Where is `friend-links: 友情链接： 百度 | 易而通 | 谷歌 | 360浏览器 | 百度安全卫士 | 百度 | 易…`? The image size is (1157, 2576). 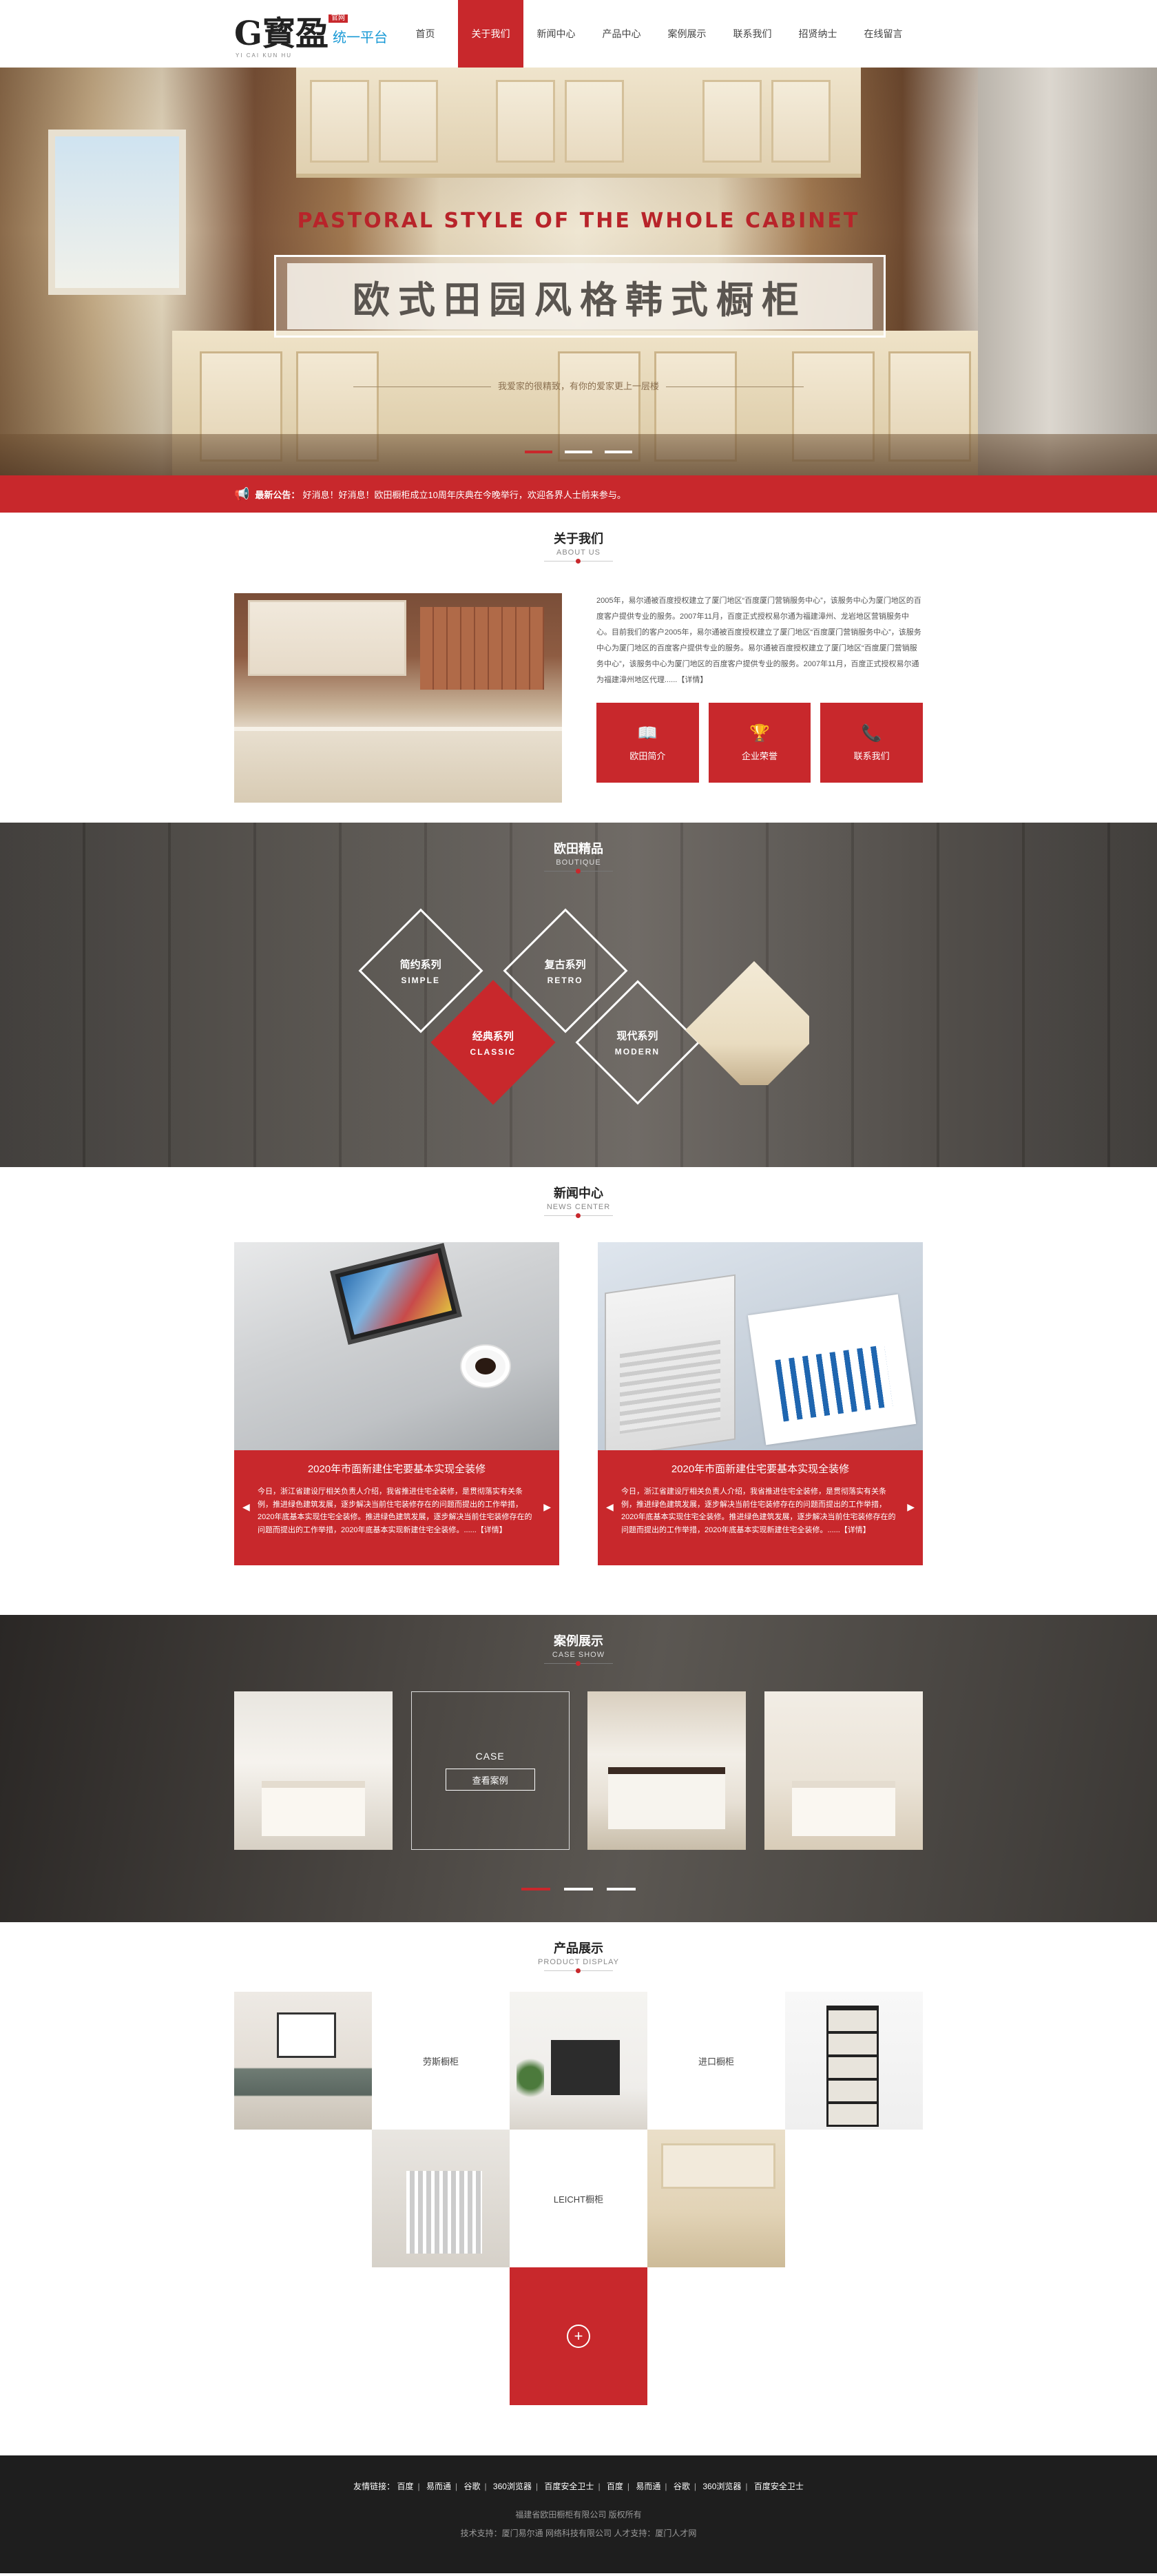 friend-links: 友情链接： 百度 | 易而通 | 谷歌 | 360浏览器 | 百度安全卫士 | 百度 | 易… is located at coordinates (578, 2486).